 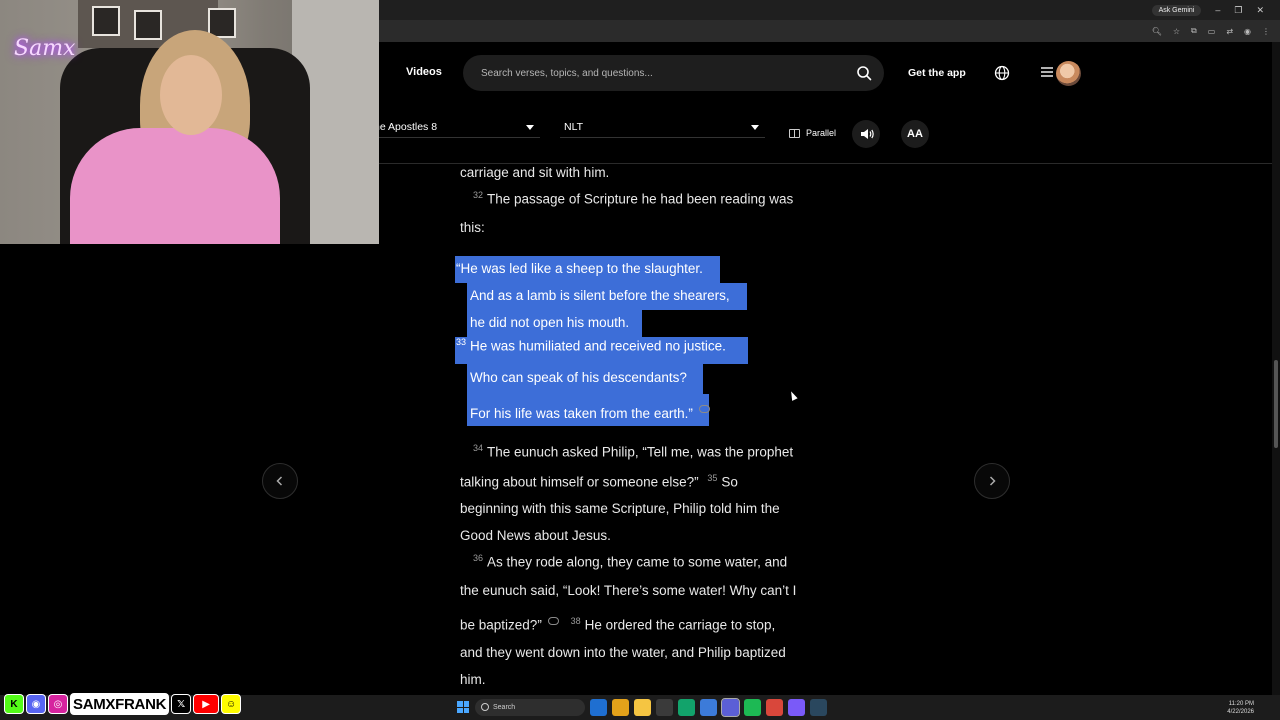 I want to click on verse-number: 34, so click(x=478, y=448).